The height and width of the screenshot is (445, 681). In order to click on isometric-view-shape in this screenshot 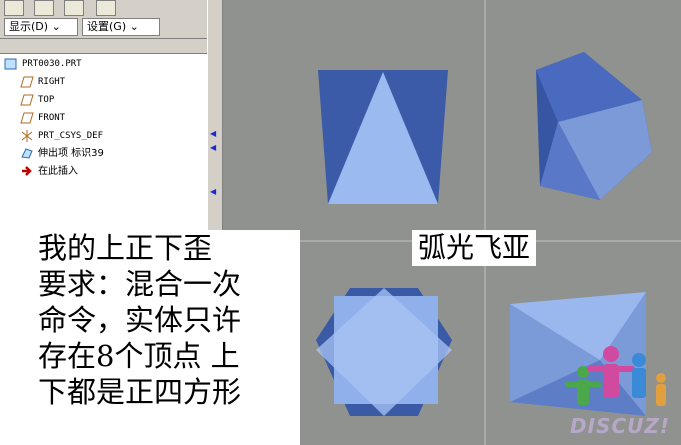, I will do `click(594, 126)`.